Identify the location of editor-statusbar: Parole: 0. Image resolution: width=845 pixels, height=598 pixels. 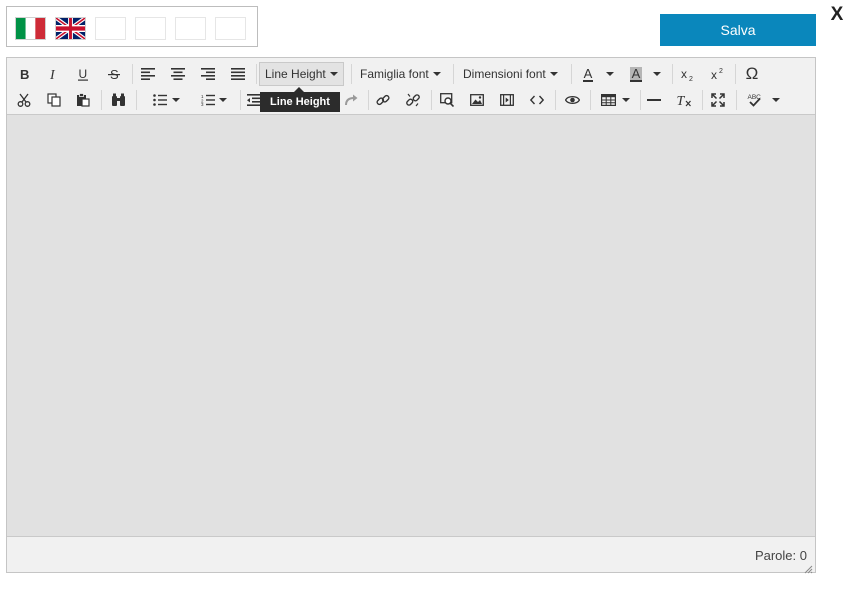
(411, 555).